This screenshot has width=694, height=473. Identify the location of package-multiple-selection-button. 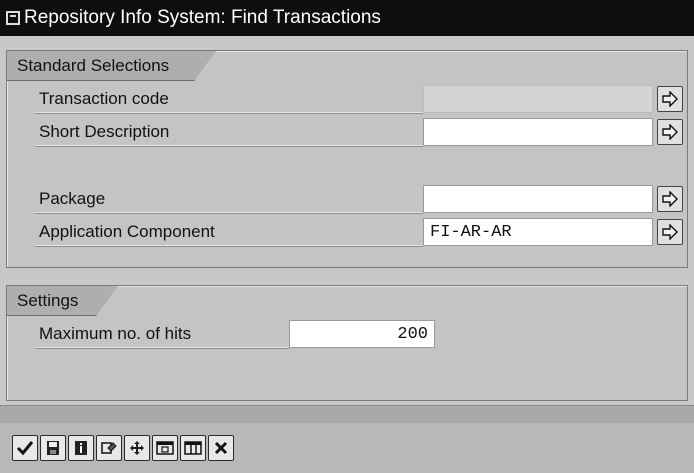
(670, 199).